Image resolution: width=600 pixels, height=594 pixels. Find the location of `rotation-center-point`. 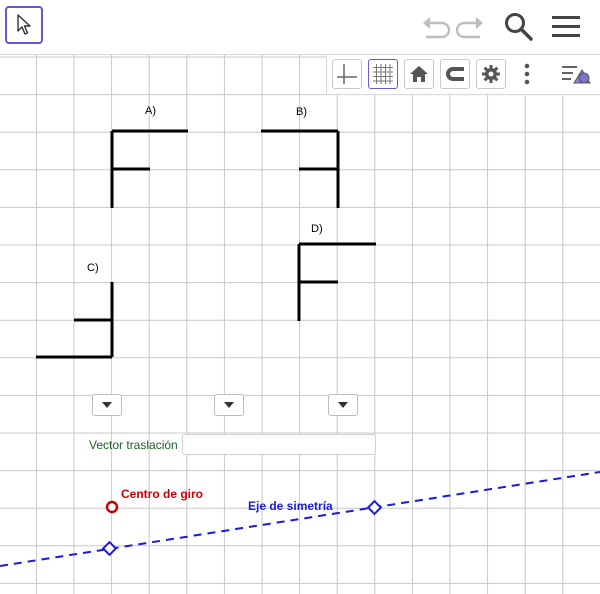

rotation-center-point is located at coordinates (112, 507).